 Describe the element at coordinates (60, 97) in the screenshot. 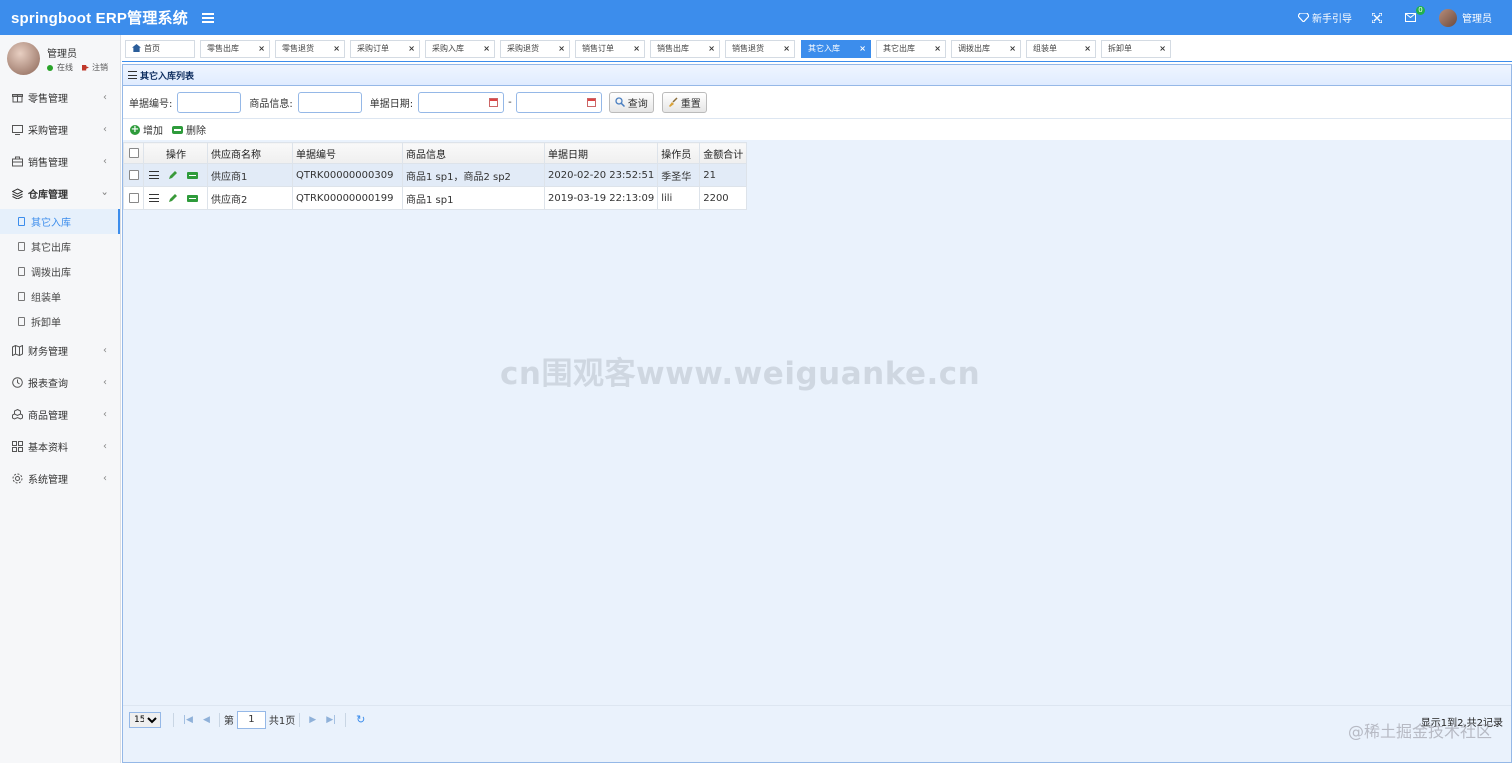

I see `sidebar-item-retail: 零售管理 ‹` at that location.